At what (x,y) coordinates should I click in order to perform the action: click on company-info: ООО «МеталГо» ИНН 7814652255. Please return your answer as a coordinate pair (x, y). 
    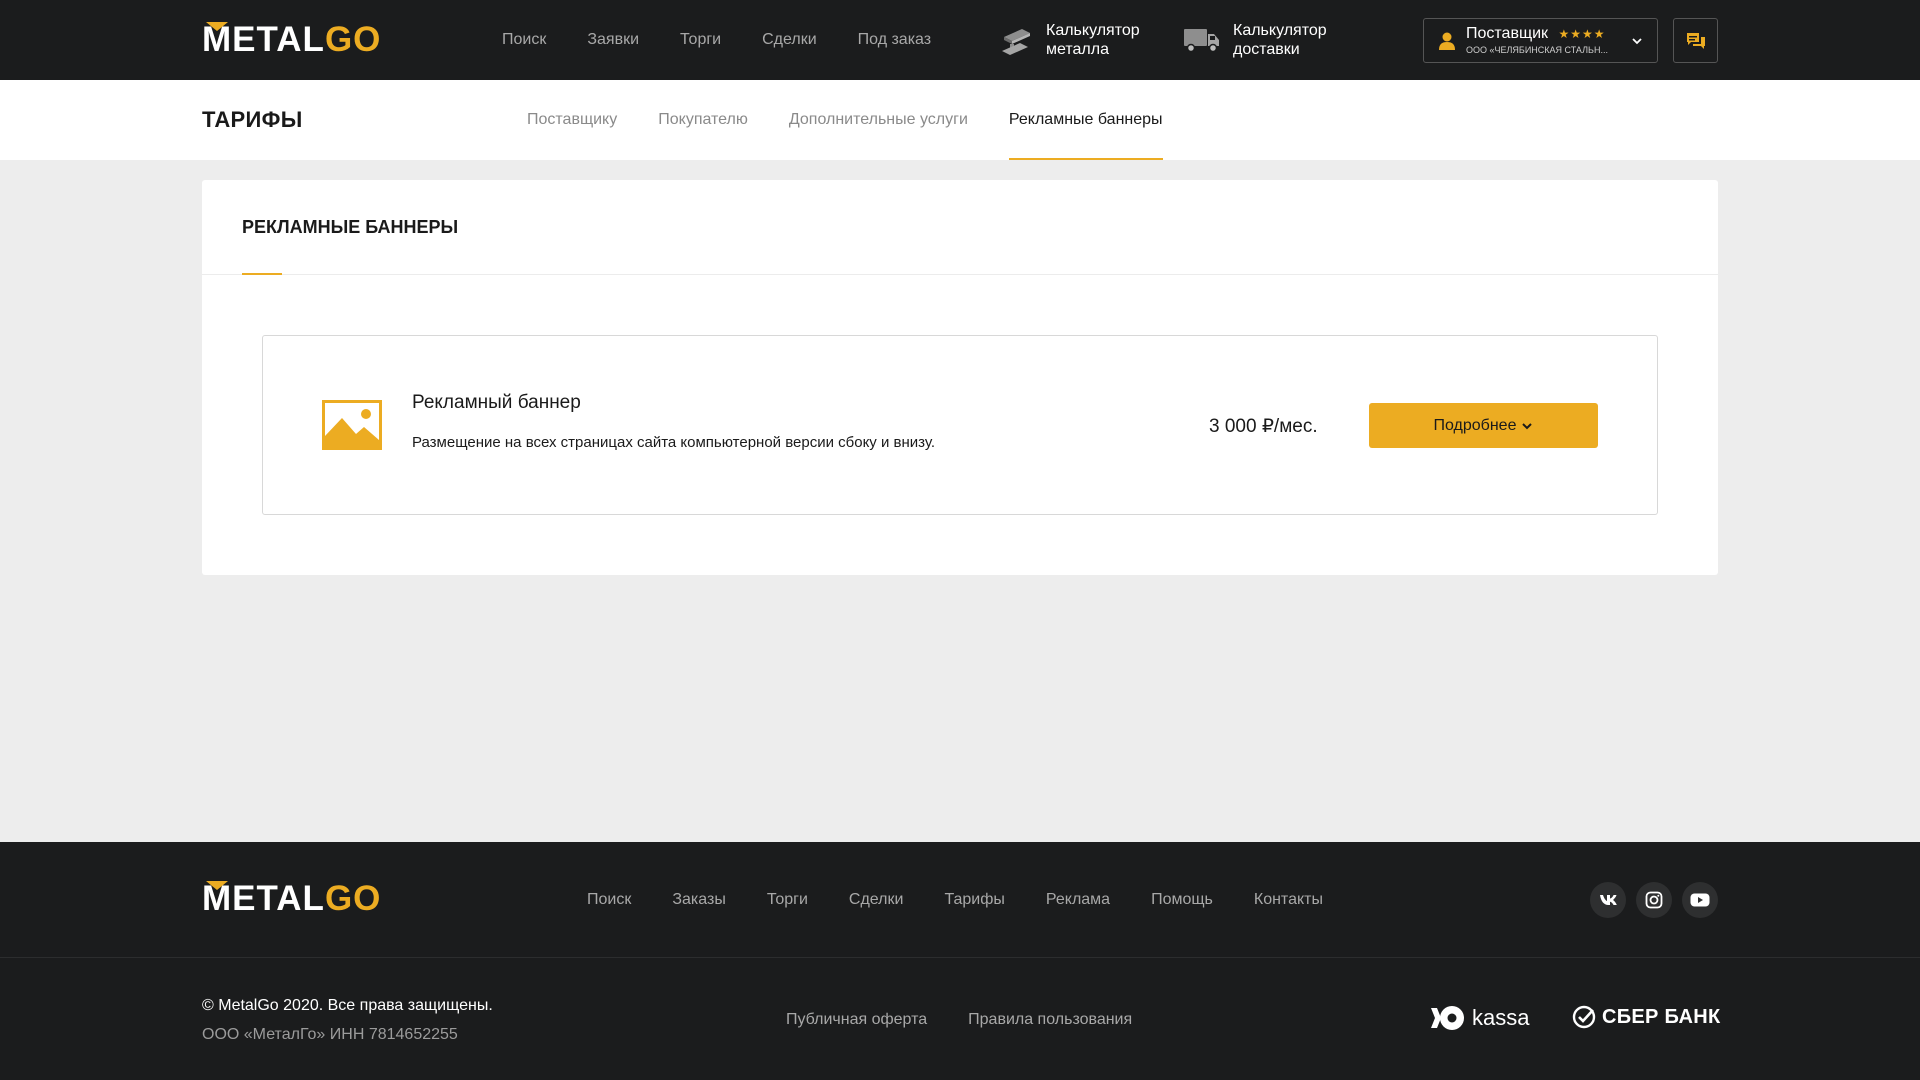
    Looking at the image, I should click on (330, 1034).